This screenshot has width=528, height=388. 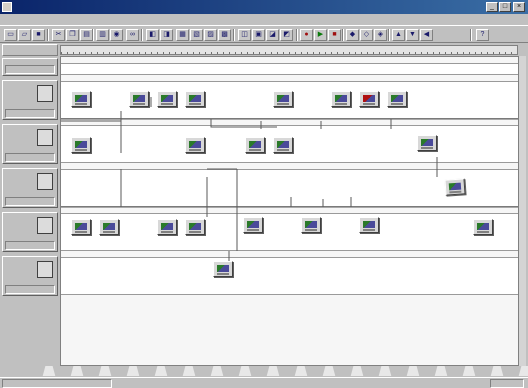 I want to click on time-ruler, so click(x=289, y=50).